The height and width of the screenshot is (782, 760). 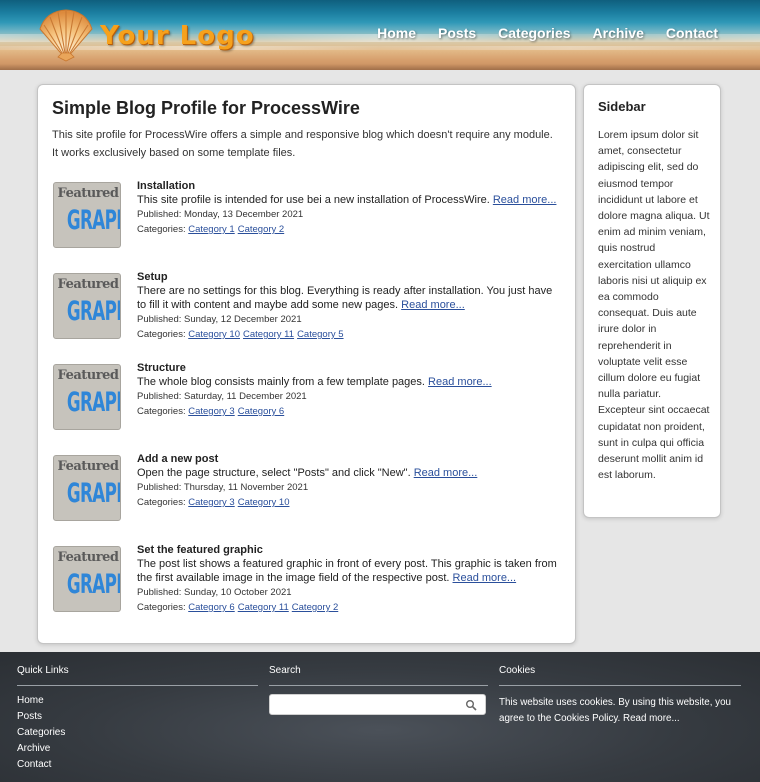 I want to click on post-published: Published: Monday, 13 December 2021, so click(x=220, y=214).